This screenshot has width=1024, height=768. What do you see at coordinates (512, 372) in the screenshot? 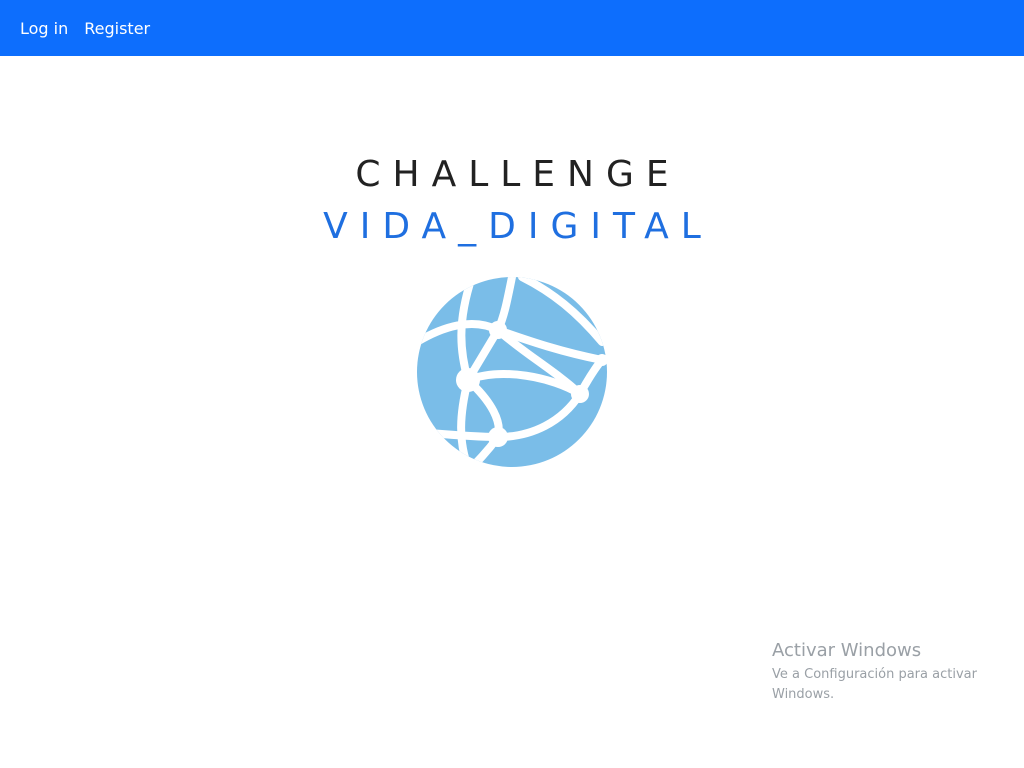
I see `globe-network-icon` at bounding box center [512, 372].